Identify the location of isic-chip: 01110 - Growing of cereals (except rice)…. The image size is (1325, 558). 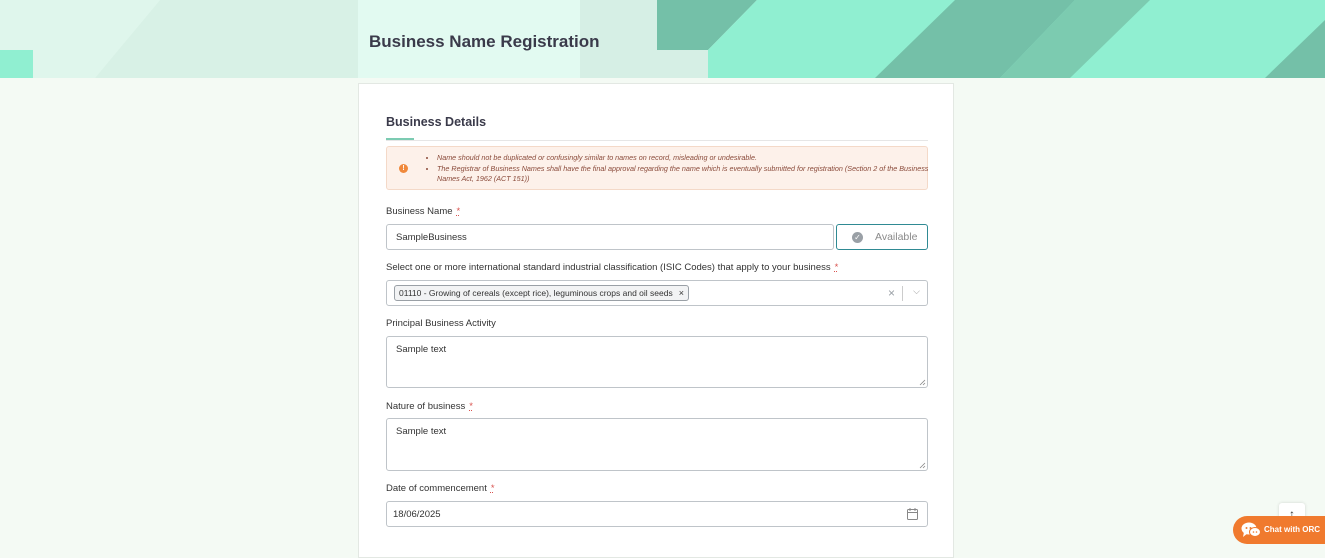
(541, 293).